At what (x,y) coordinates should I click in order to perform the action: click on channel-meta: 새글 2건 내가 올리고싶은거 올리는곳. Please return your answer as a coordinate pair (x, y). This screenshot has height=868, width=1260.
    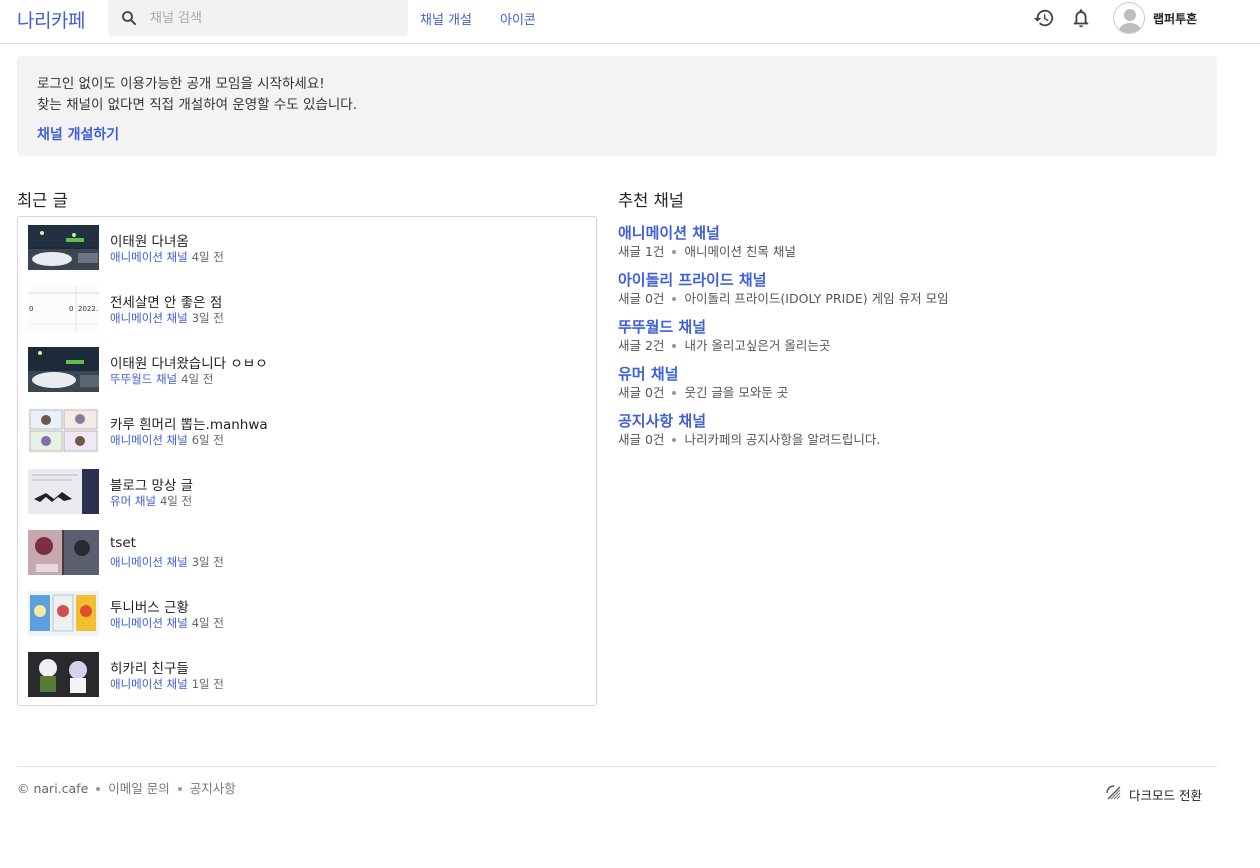
    Looking at the image, I should click on (724, 344).